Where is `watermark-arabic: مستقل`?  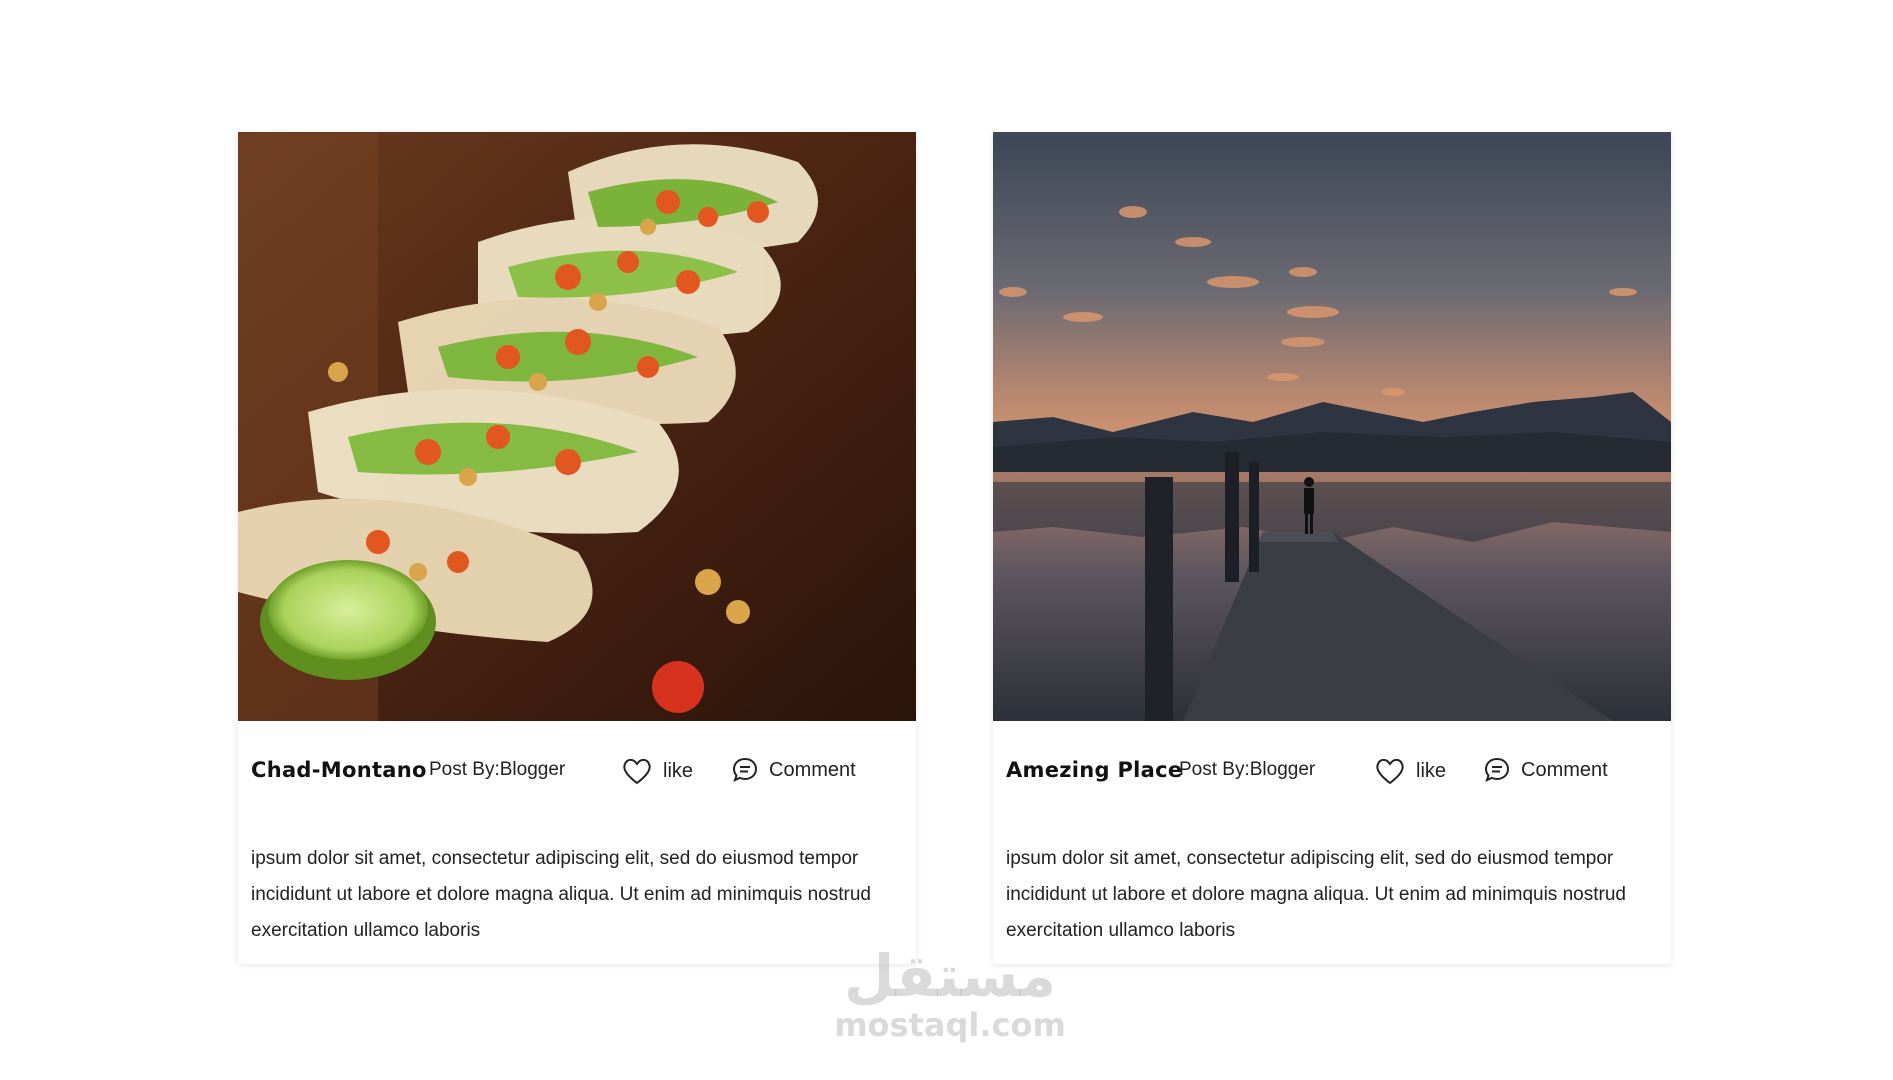 watermark-arabic: مستقل is located at coordinates (950, 976).